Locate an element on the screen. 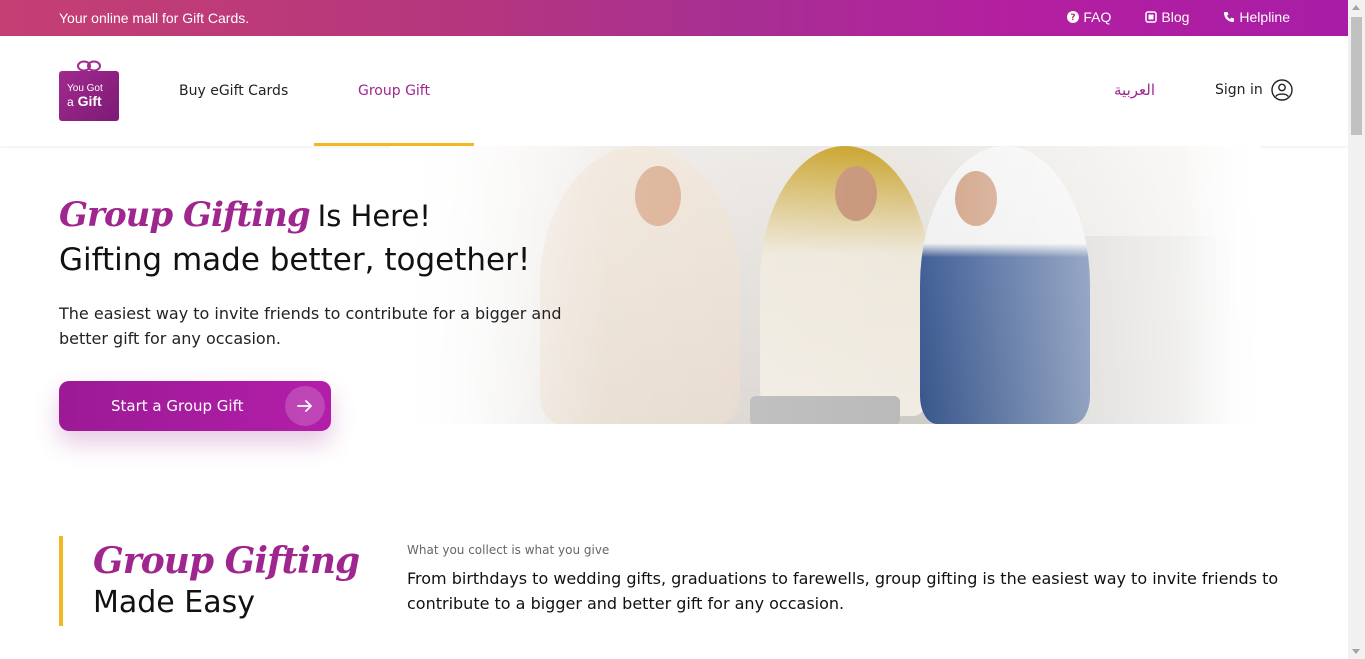 This screenshot has height=659, width=1365. blog-link: Blog is located at coordinates (1167, 17).